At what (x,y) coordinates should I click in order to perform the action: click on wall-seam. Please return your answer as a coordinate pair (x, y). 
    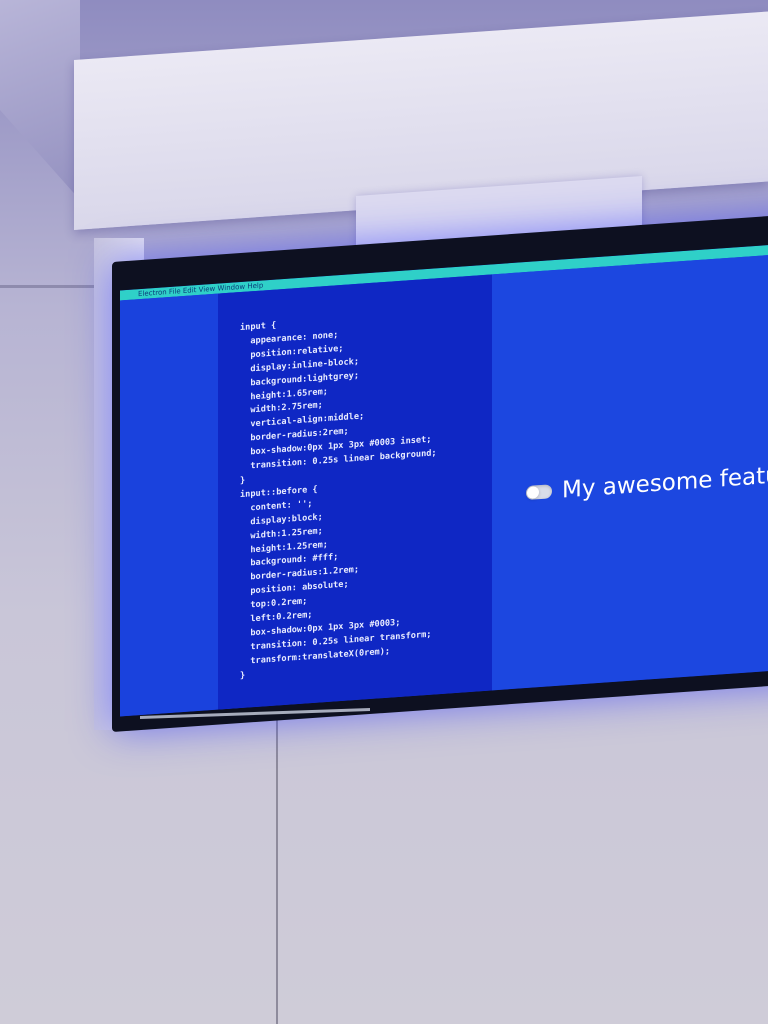
    Looking at the image, I should click on (277, 872).